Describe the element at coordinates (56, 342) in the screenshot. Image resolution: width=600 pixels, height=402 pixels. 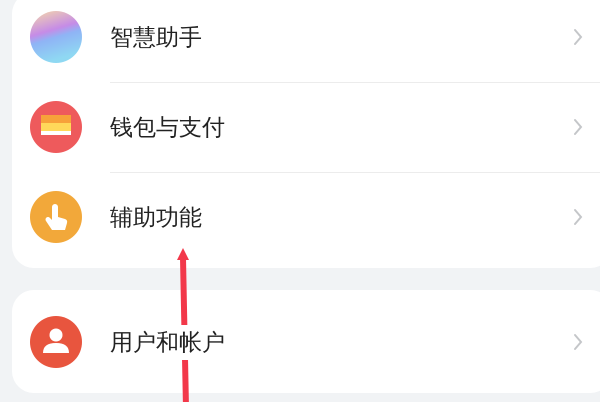
I see `user-icon` at that location.